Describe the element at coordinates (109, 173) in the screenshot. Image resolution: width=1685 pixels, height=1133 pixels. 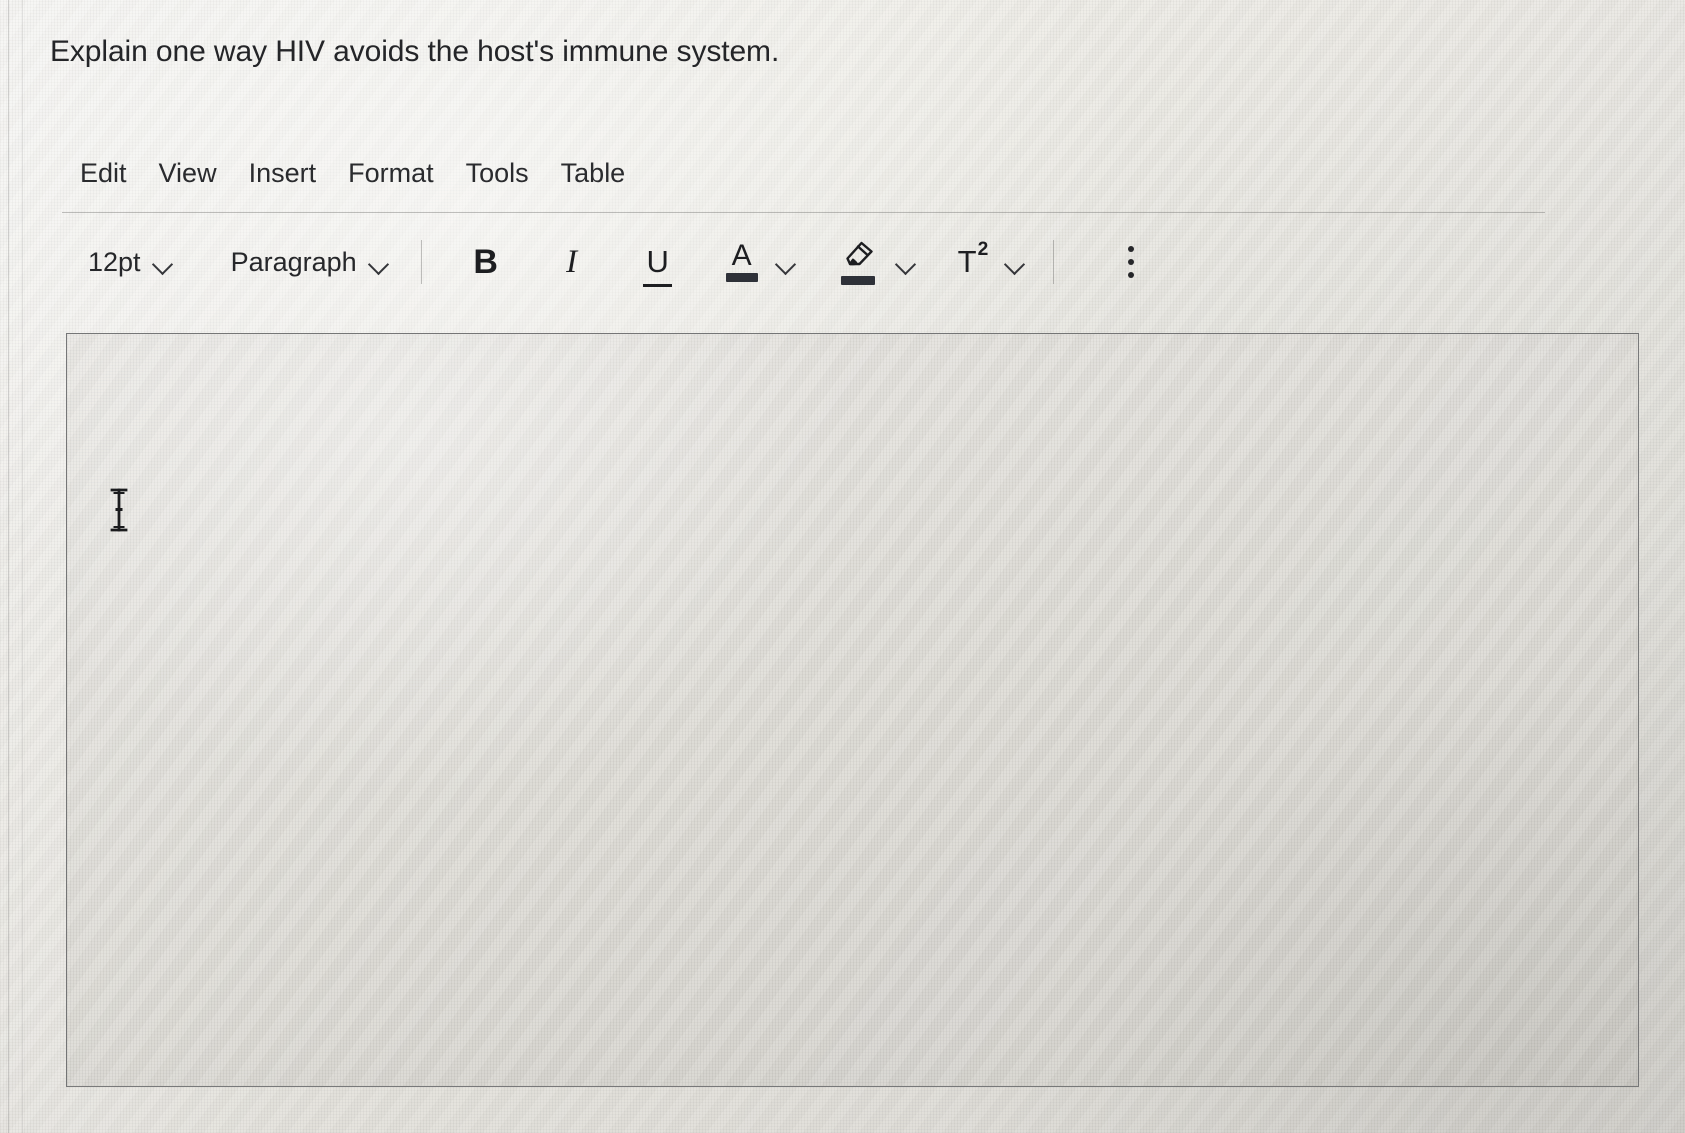
I see `menu-item-edit: Edit` at that location.